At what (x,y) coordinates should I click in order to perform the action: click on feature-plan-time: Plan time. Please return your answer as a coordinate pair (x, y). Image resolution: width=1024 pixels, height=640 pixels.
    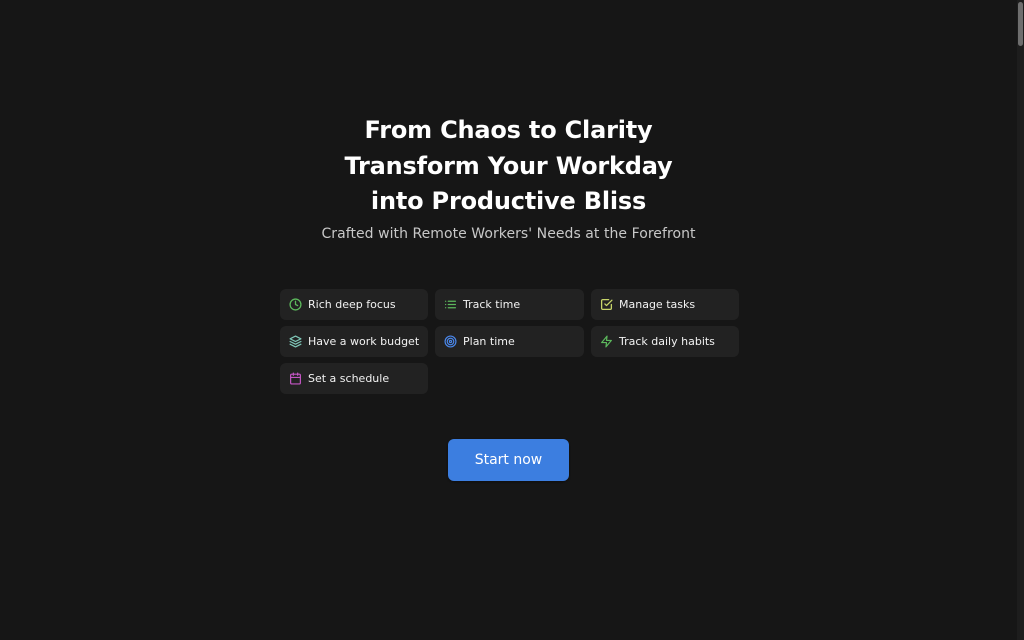
    Looking at the image, I should click on (509, 341).